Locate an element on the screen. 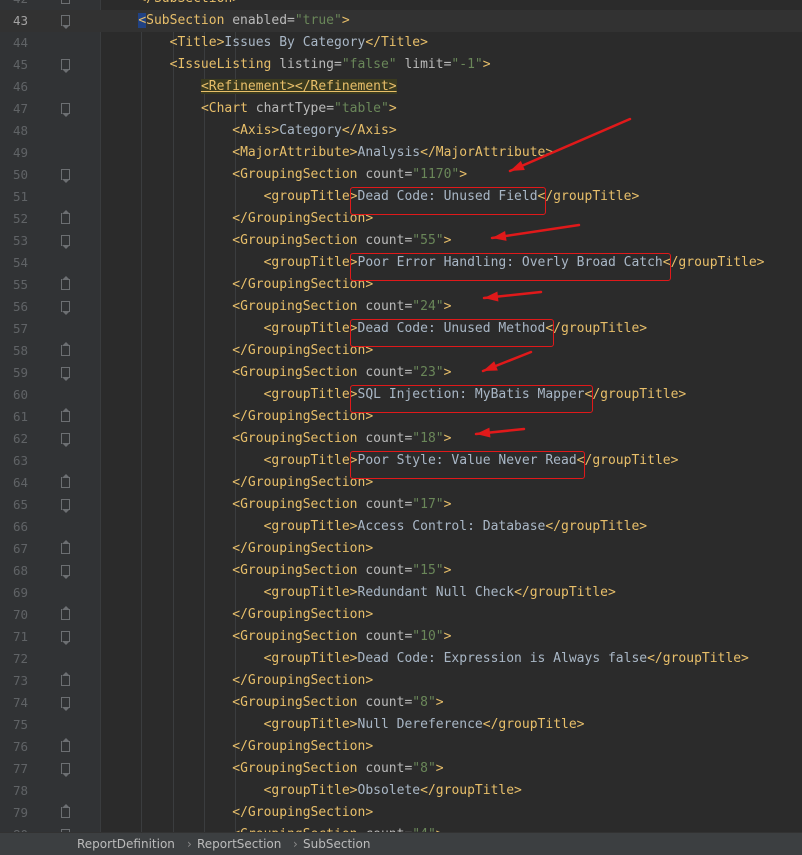 The image size is (802, 855). code-line: 50 <GroupingSection count="1170"> is located at coordinates (401, 175).